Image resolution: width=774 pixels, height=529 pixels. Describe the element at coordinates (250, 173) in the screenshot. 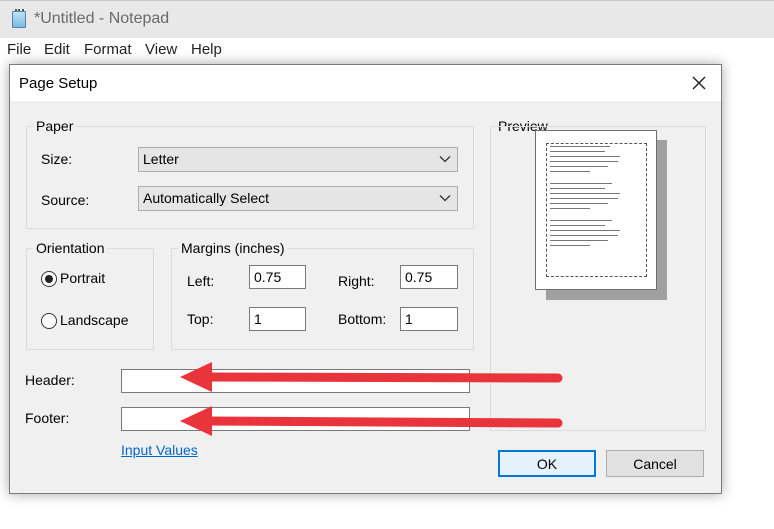

I see `paper-group: Paper` at that location.